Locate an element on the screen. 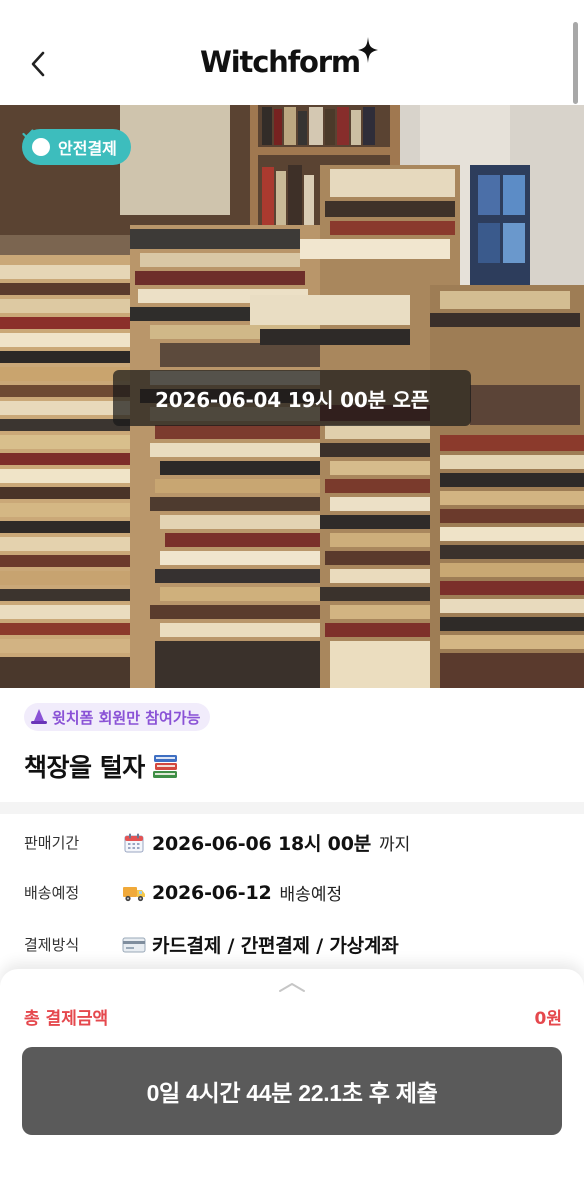  safe-payment-badge: 안전결제 is located at coordinates (76, 147).